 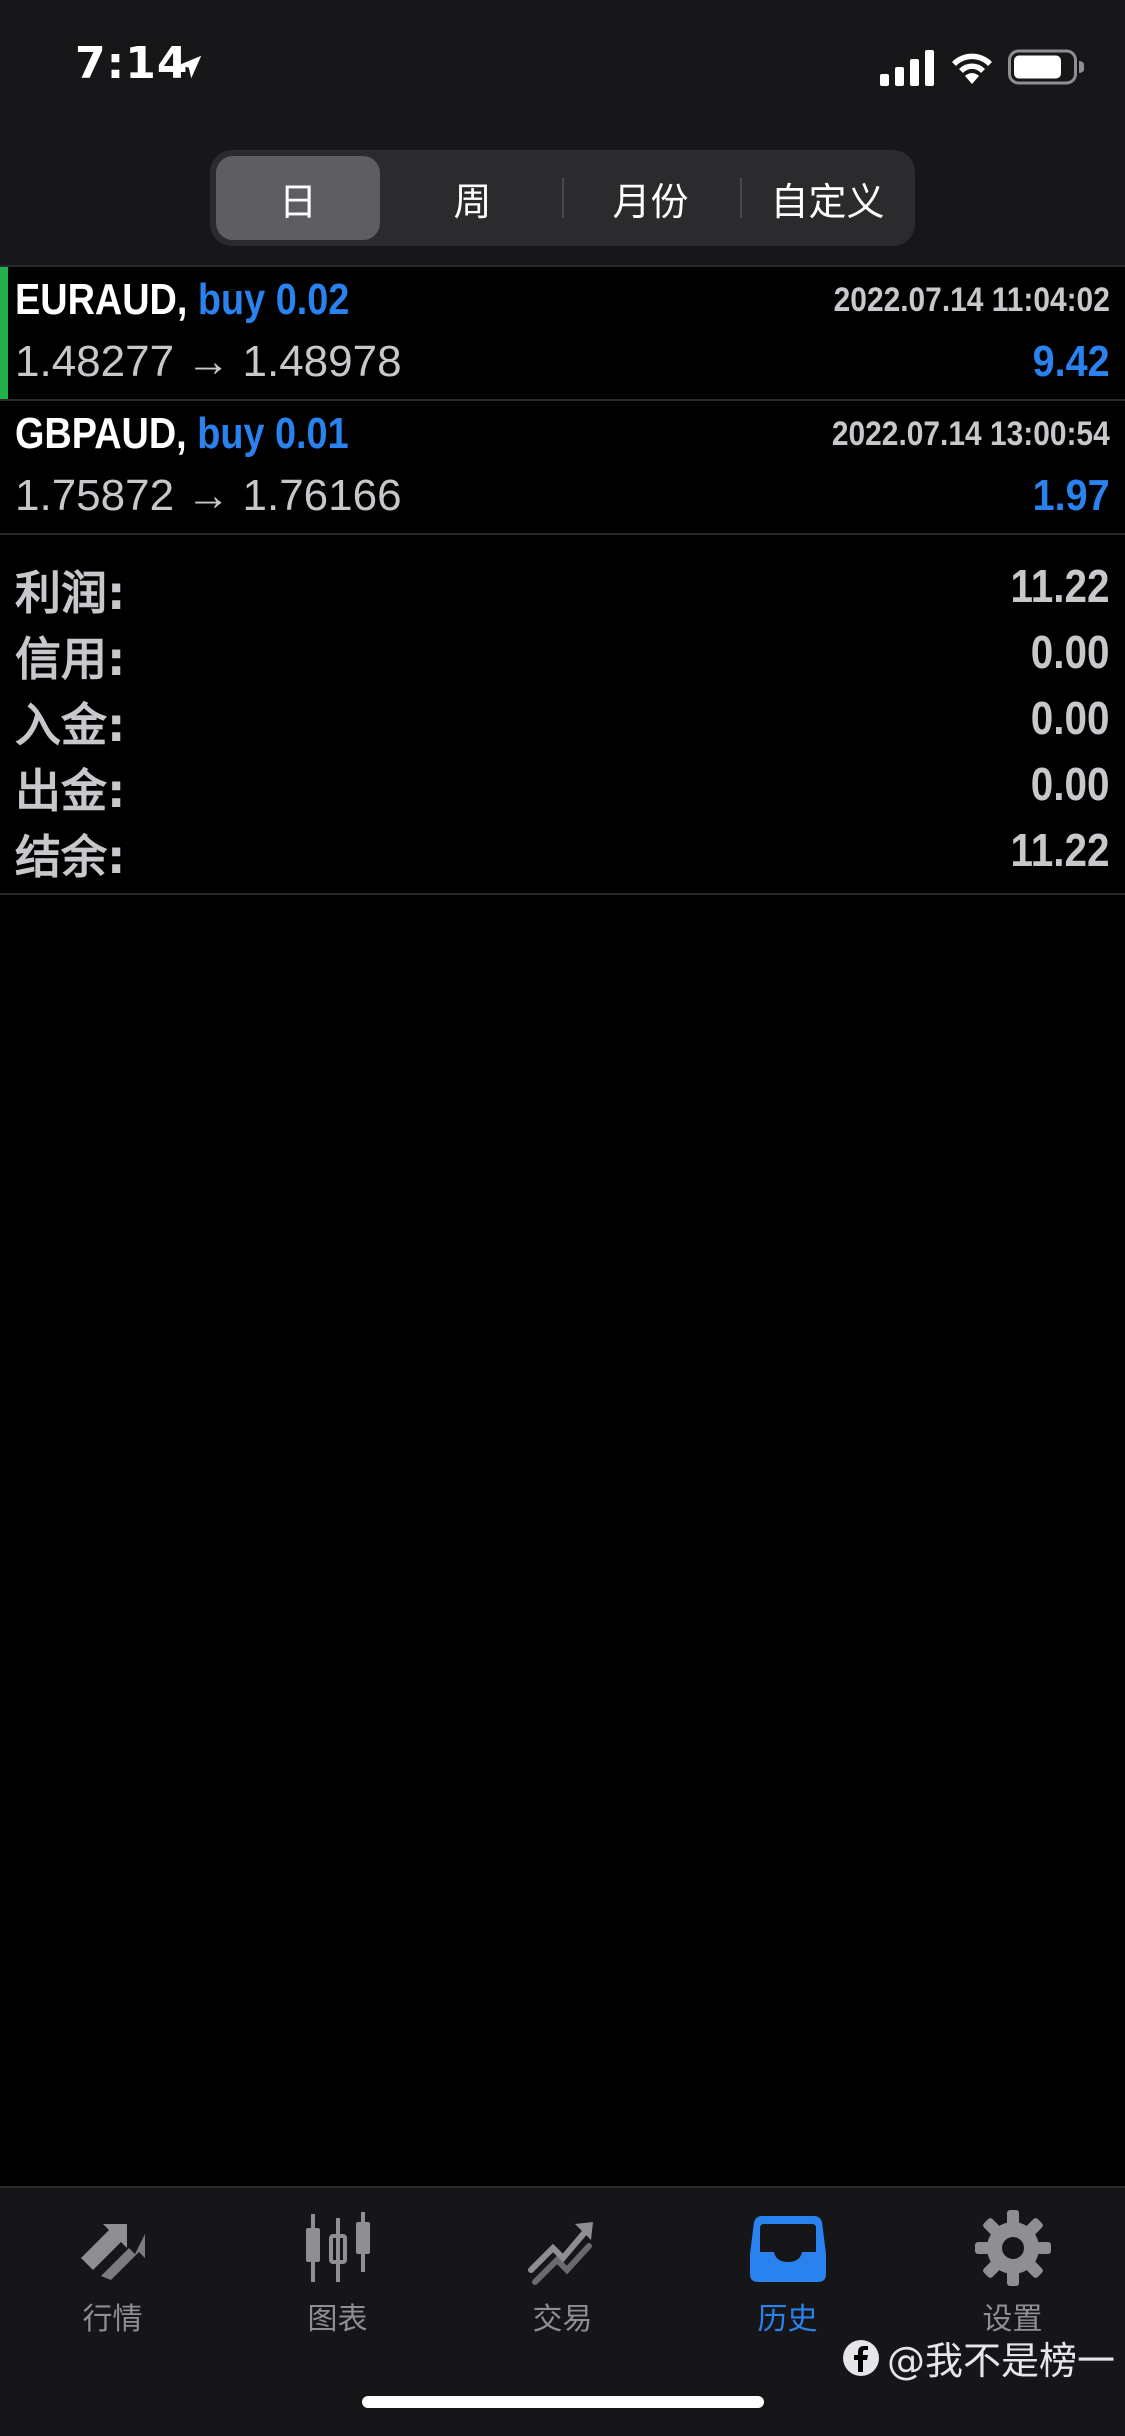 What do you see at coordinates (827, 198) in the screenshot?
I see `segment-custom: 自定义` at bounding box center [827, 198].